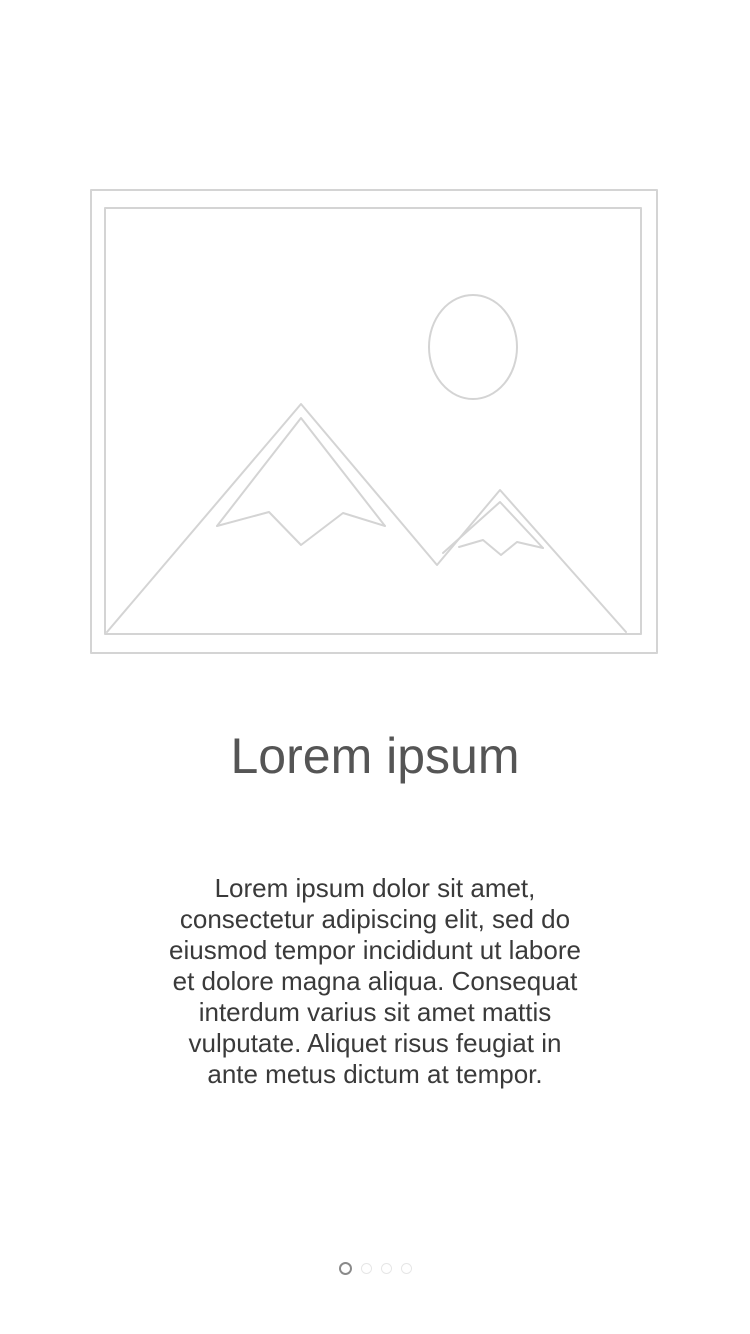 This screenshot has width=750, height=1334. Describe the element at coordinates (375, 756) in the screenshot. I see `page-title: Lorem ipsum` at that location.